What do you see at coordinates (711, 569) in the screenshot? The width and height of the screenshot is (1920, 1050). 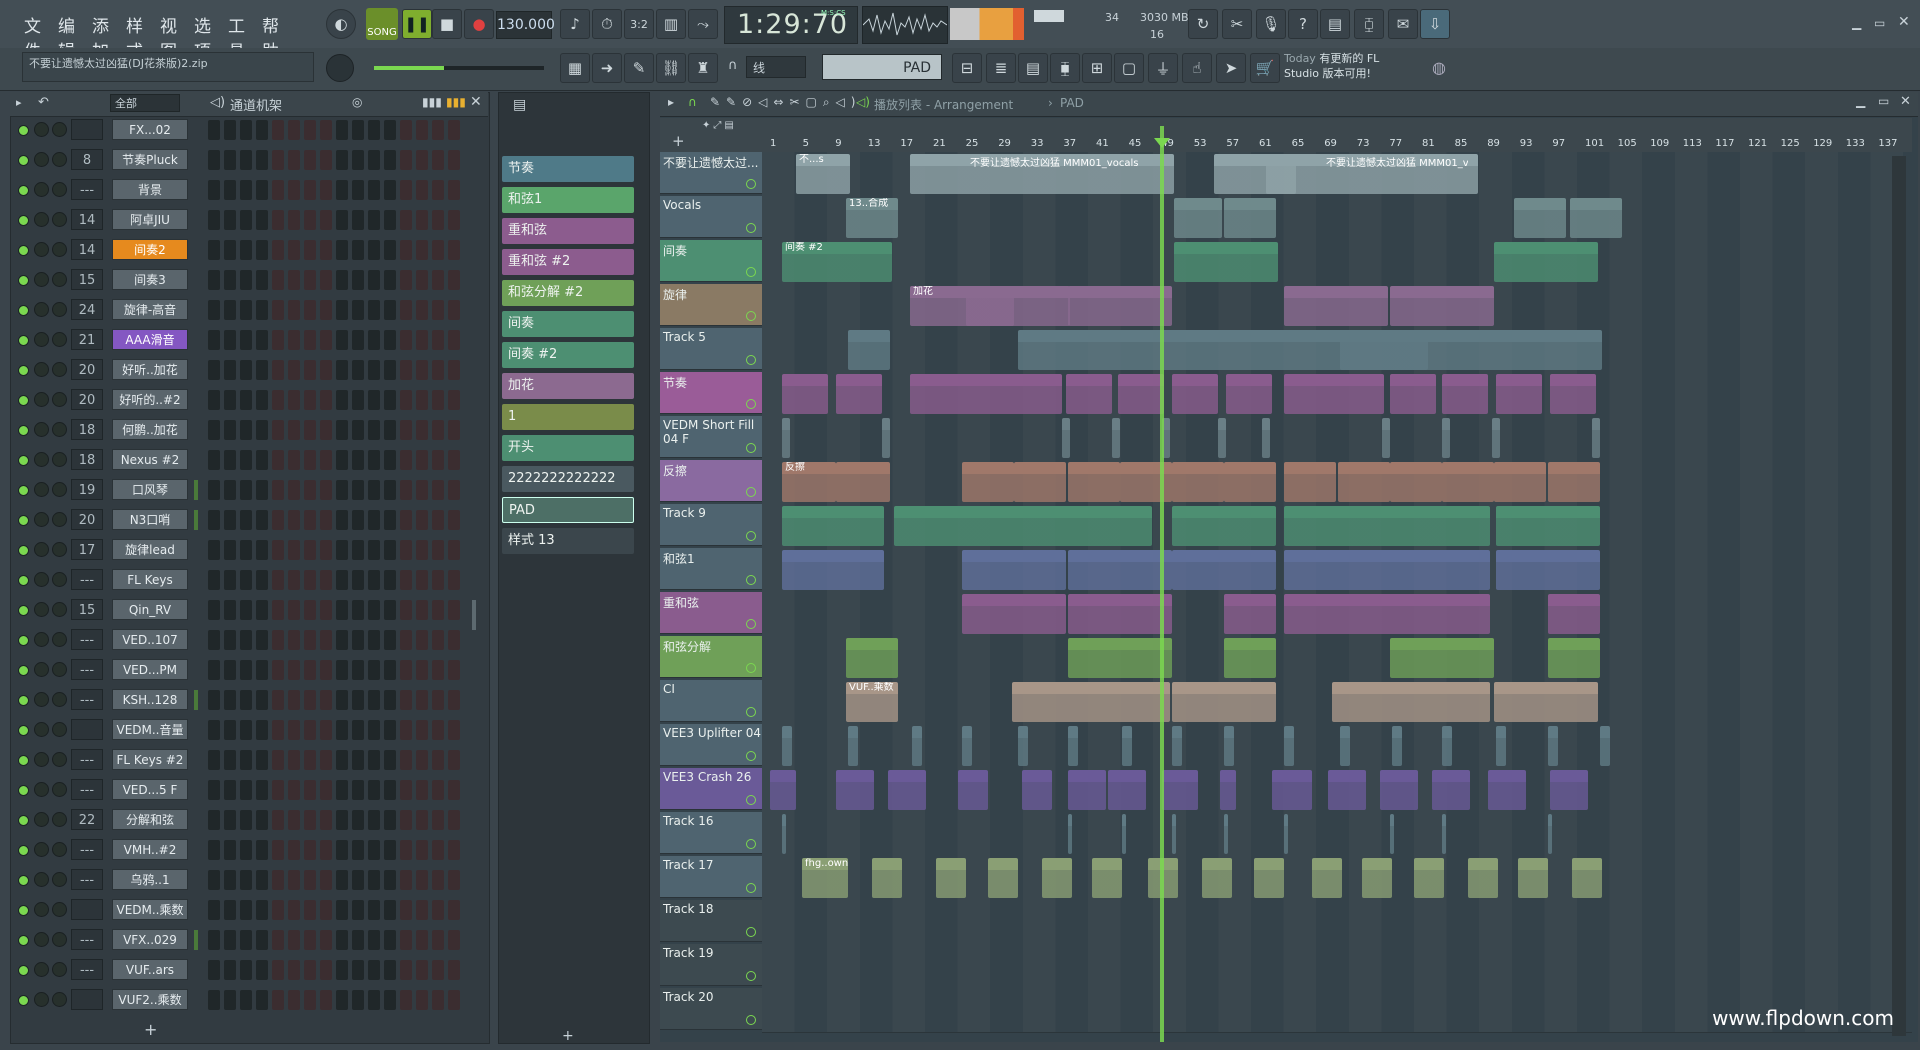 I see `track-header: 和弦1` at bounding box center [711, 569].